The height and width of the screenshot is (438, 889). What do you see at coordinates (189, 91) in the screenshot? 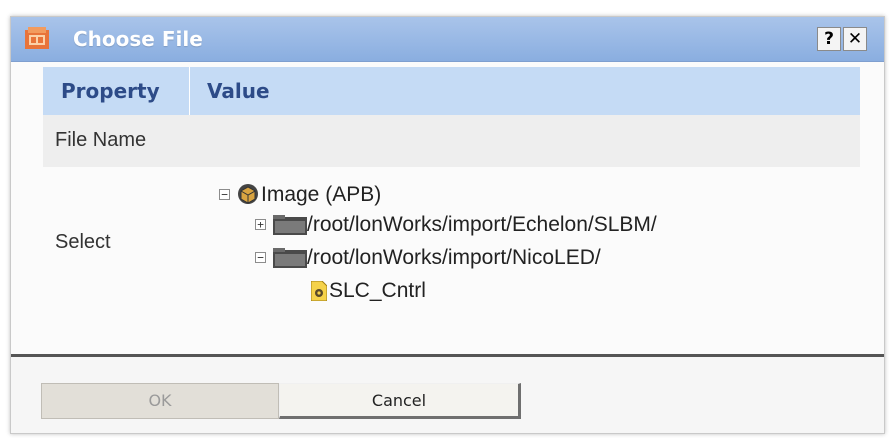
I see `column-separator` at bounding box center [189, 91].